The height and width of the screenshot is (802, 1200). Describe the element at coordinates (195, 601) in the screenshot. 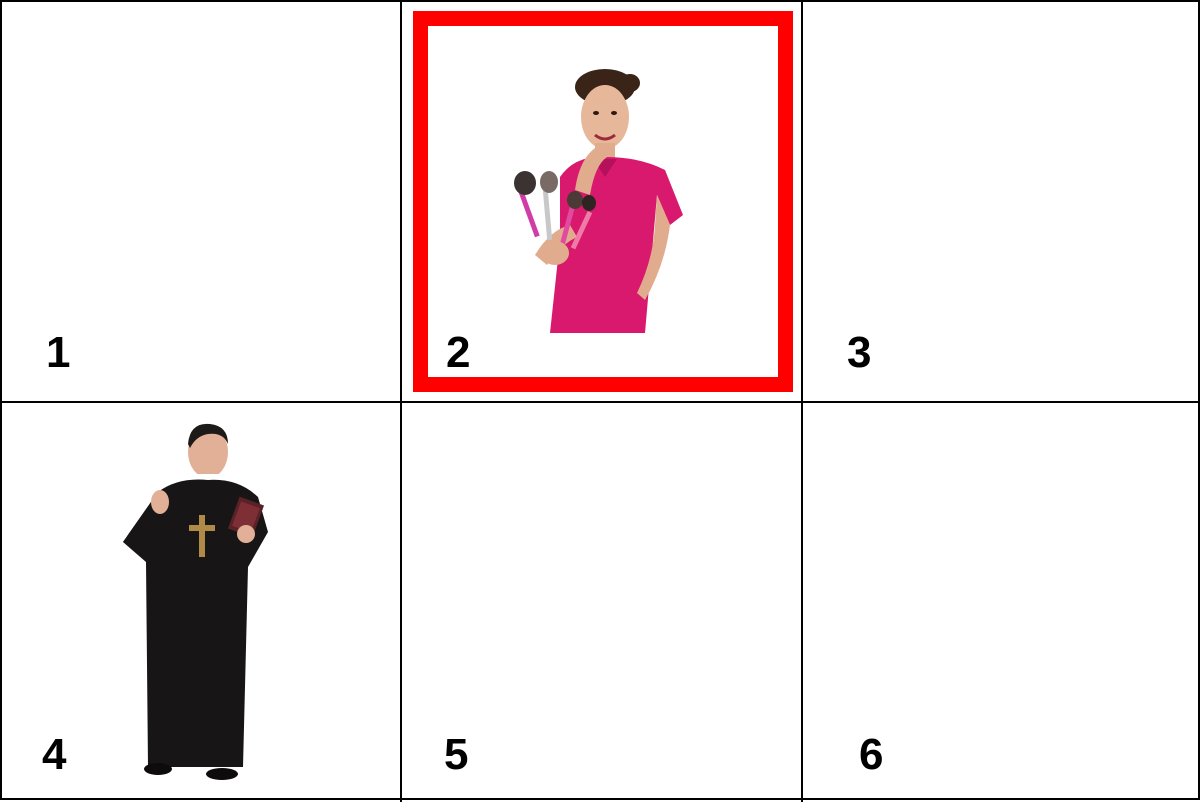

I see `priest-in-black-robe-image` at that location.